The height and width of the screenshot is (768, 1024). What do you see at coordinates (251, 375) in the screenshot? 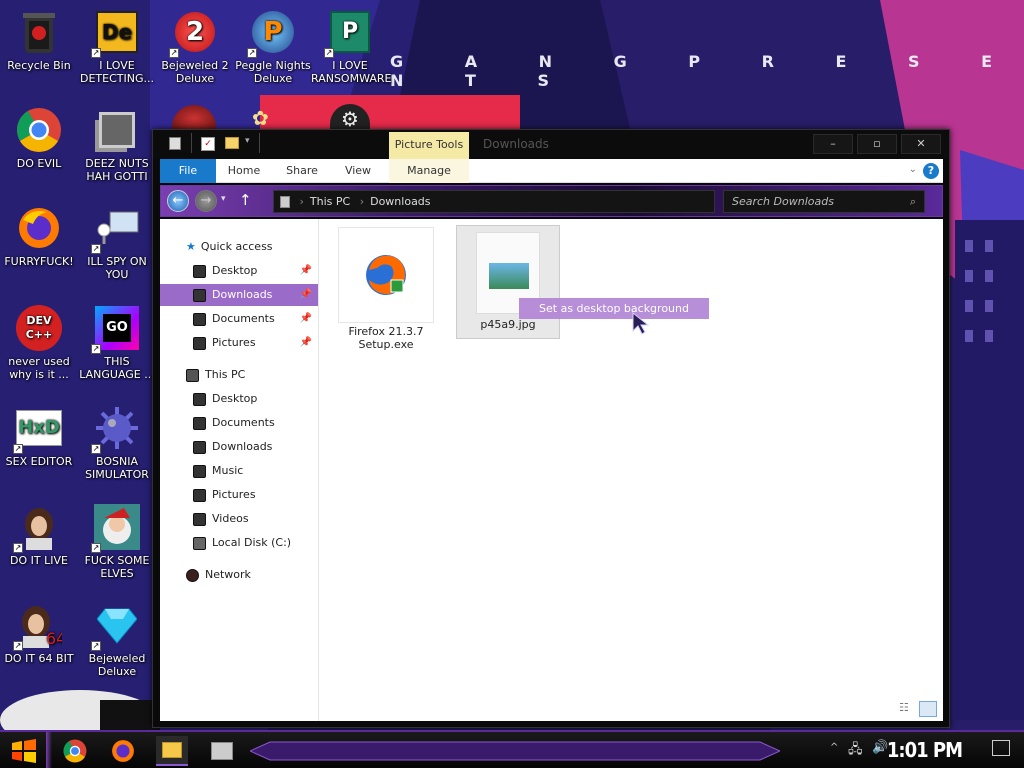
I see `nav-this-pc: This PC` at bounding box center [251, 375].